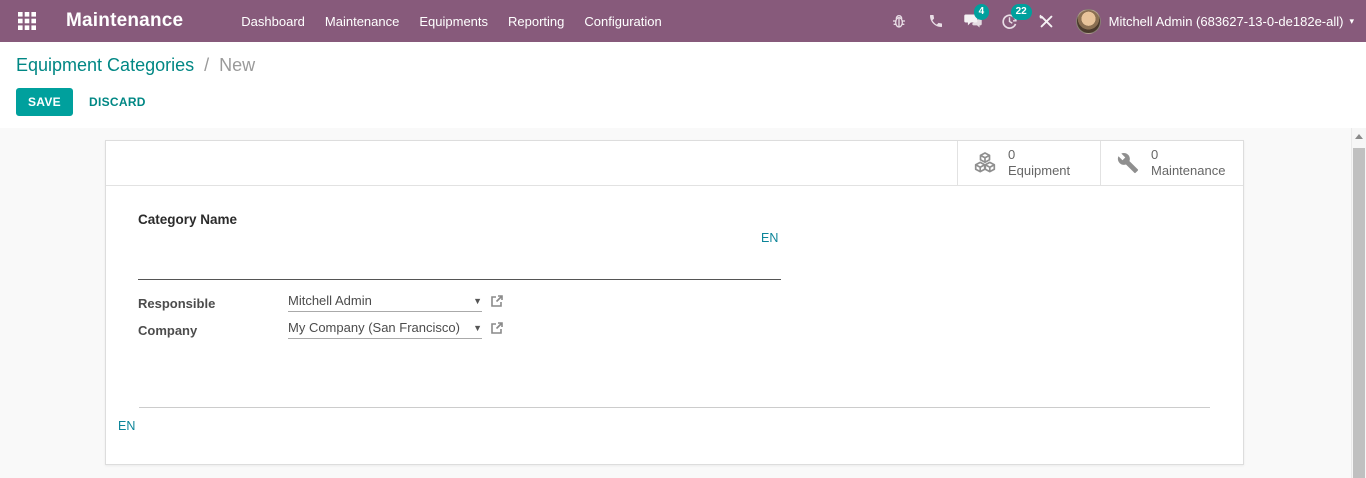 The image size is (1366, 478). Describe the element at coordinates (188, 219) in the screenshot. I see `category-name-label: Category Name` at that location.